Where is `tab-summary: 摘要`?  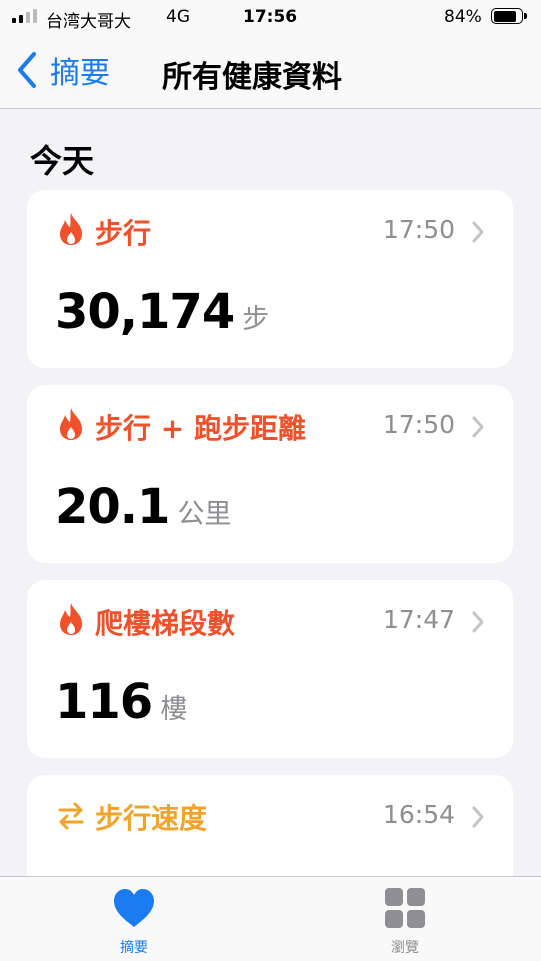 tab-summary: 摘要 is located at coordinates (134, 919).